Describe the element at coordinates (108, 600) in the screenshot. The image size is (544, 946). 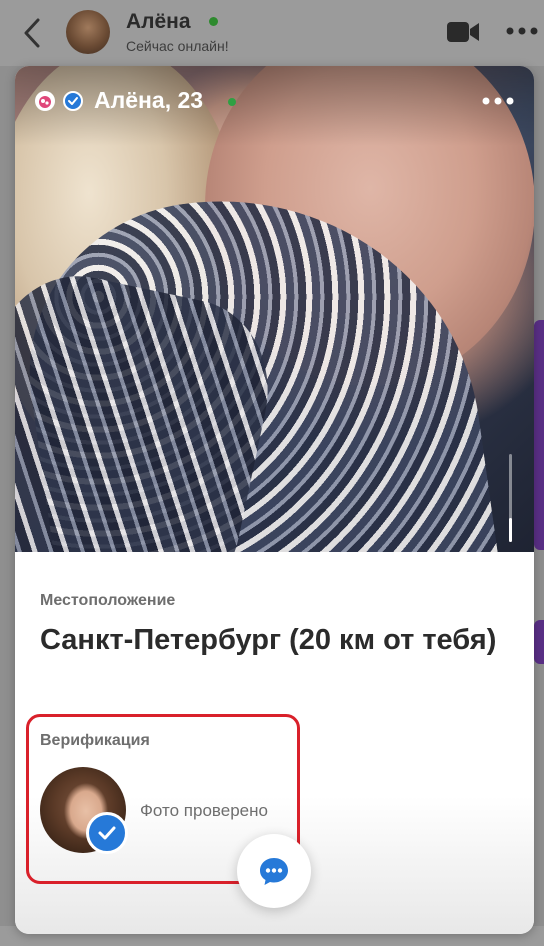
I see `location-label: Местоположение` at that location.